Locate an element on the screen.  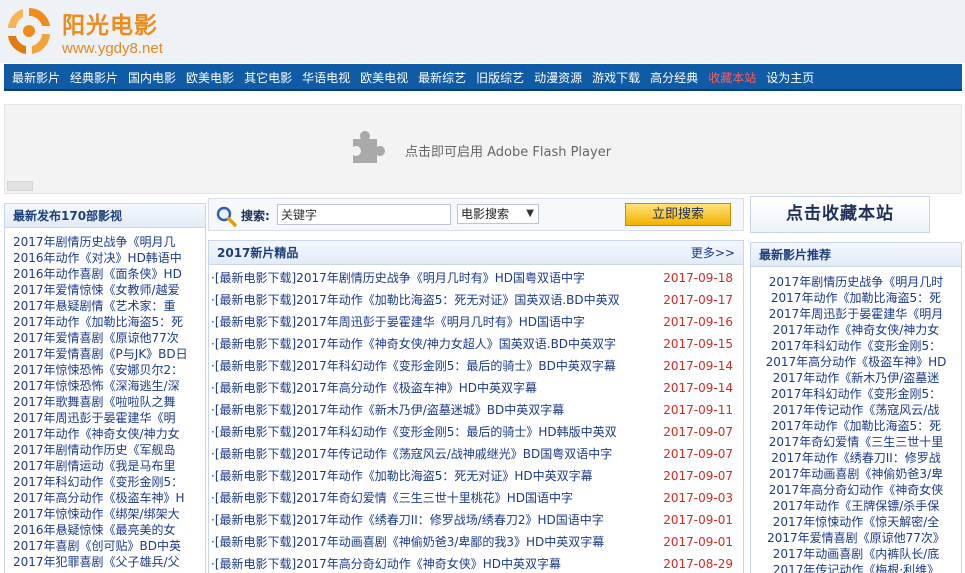
list-item: 2017年惊悚动作《惊天解密/全 is located at coordinates (856, 522).